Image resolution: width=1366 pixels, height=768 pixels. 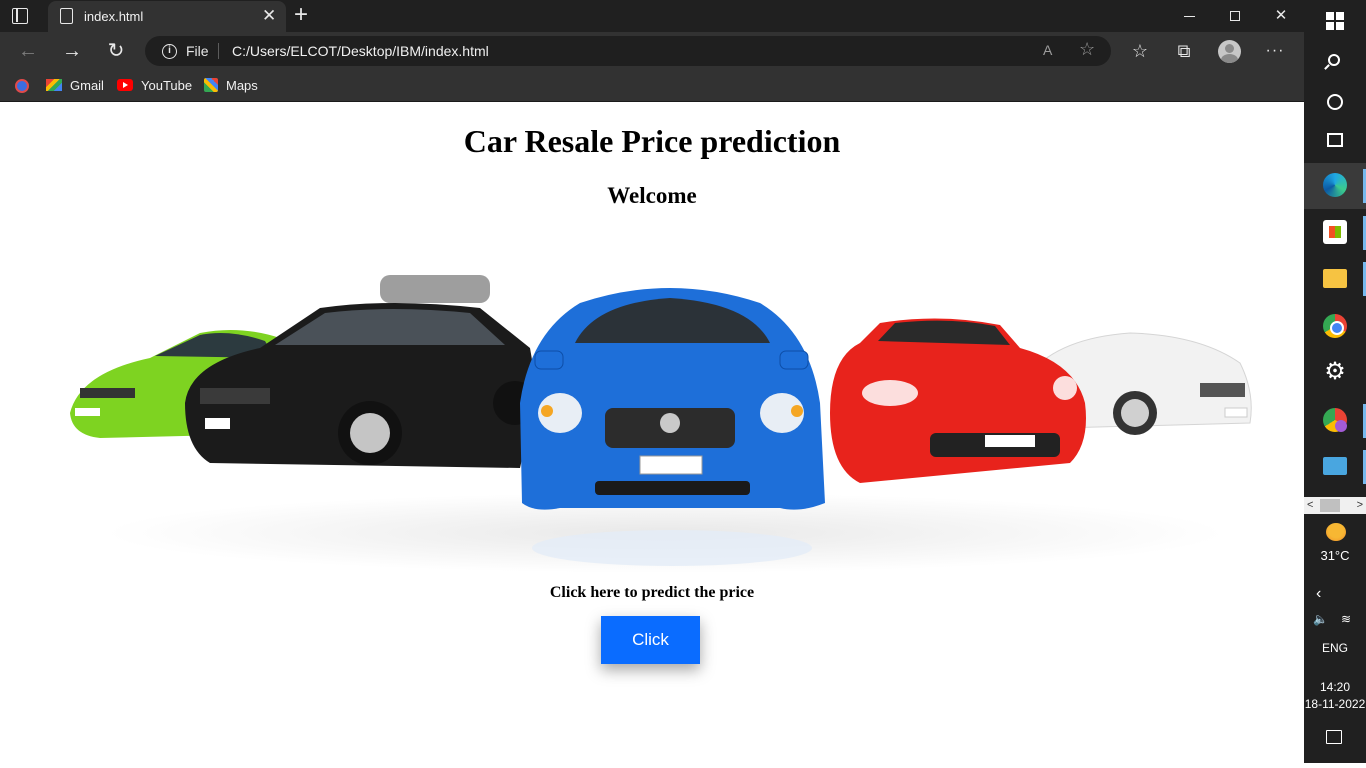 What do you see at coordinates (301, 15) in the screenshot?
I see `new-tab-icon: +` at bounding box center [301, 15].